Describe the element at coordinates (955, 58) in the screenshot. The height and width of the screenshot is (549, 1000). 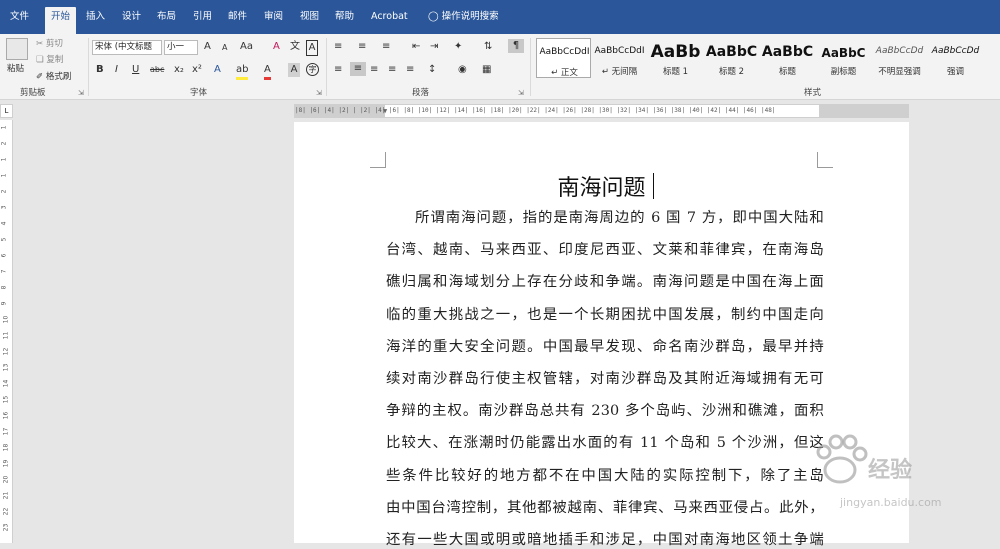
I see `style-emphasis: AaBbCcDd 强调` at that location.